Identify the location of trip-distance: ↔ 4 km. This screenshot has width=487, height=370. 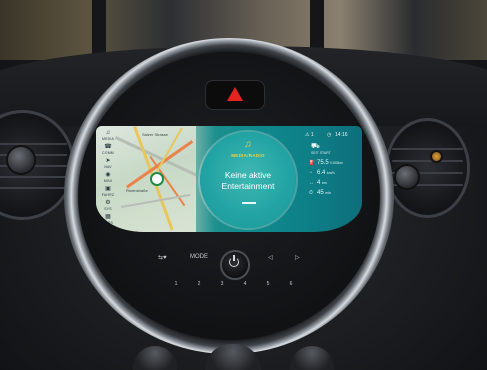
(318, 183).